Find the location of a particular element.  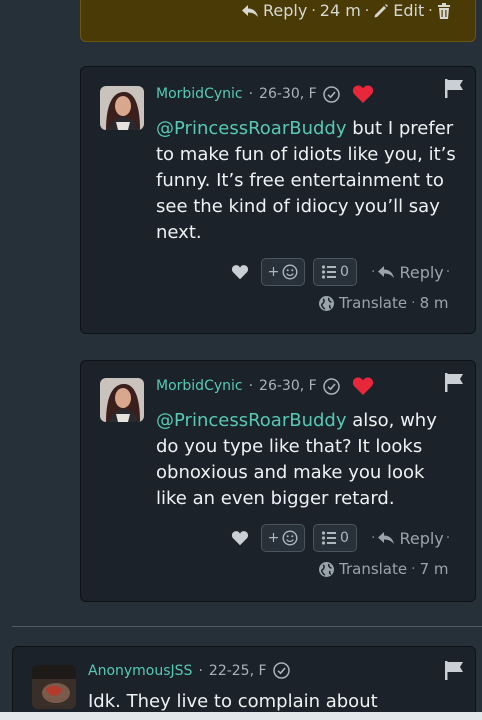

edit-icon is located at coordinates (381, 10).